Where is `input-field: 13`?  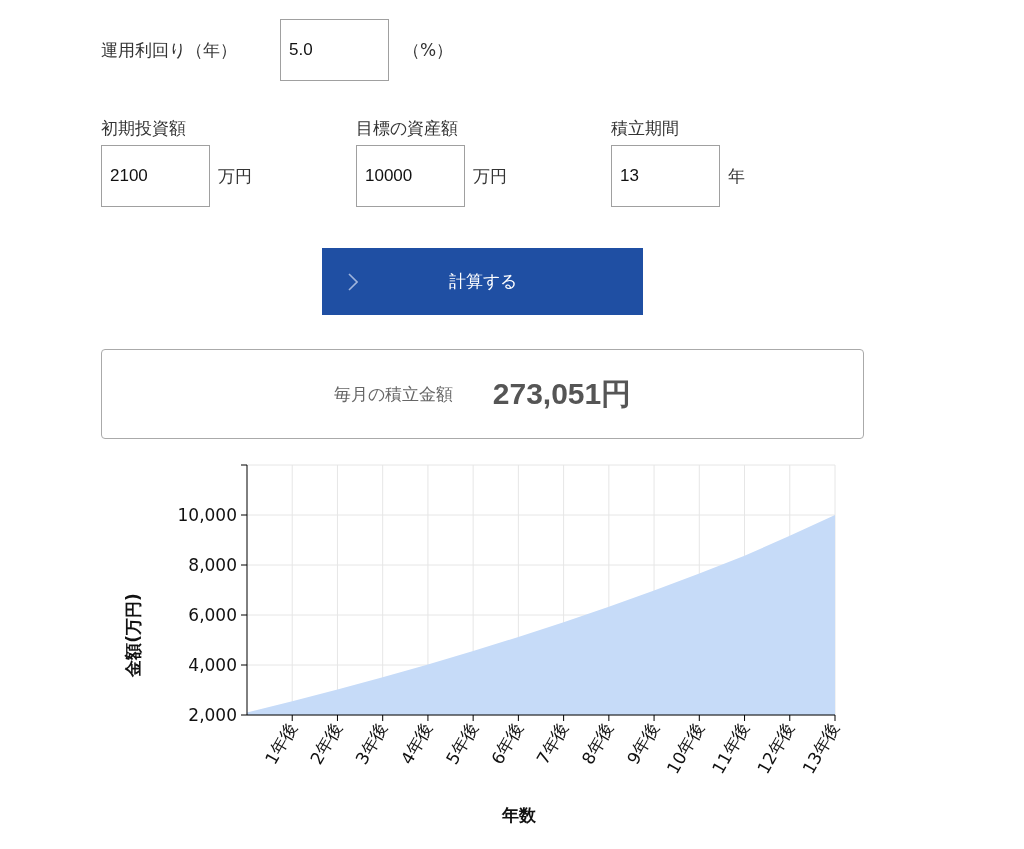
input-field: 13 is located at coordinates (665, 176).